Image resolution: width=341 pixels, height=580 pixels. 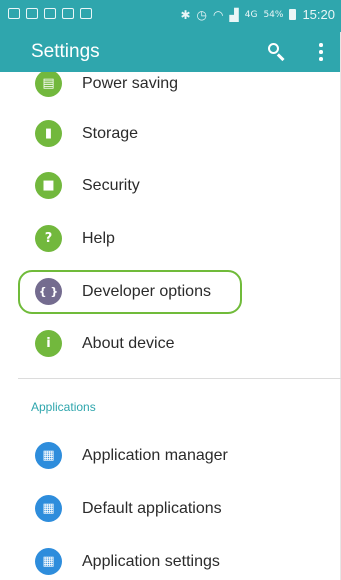 What do you see at coordinates (155, 455) in the screenshot?
I see `list-item-label: Application manager` at bounding box center [155, 455].